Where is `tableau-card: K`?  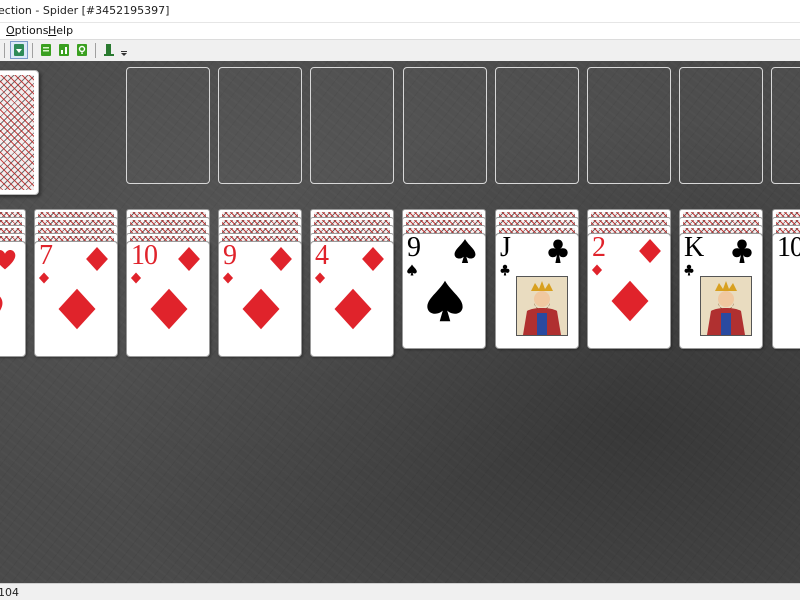
tableau-card: K is located at coordinates (721, 291).